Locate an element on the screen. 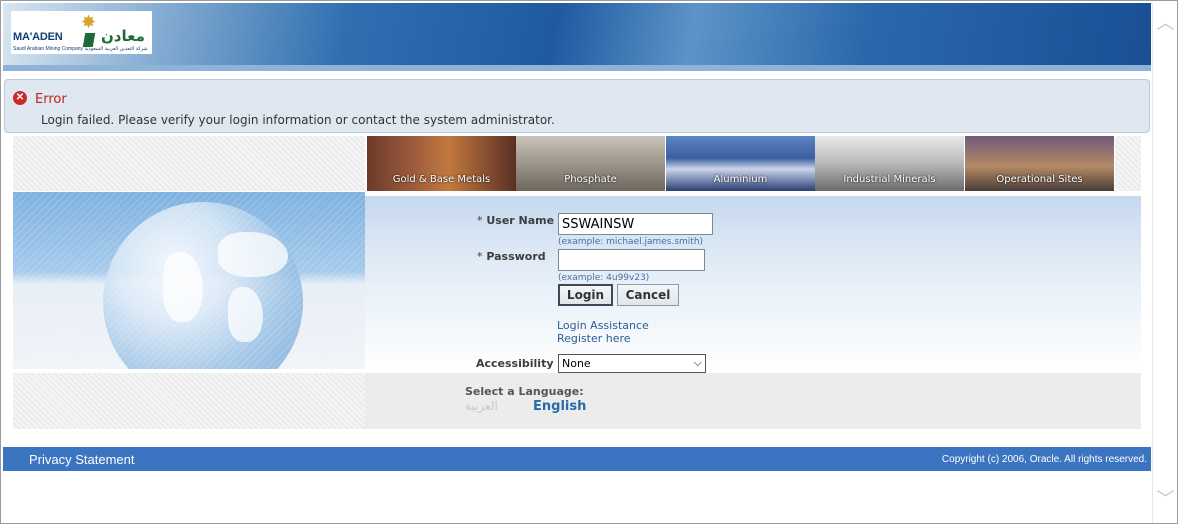 Image resolution: width=1178 pixels, height=524 pixels. password-input is located at coordinates (631, 260).